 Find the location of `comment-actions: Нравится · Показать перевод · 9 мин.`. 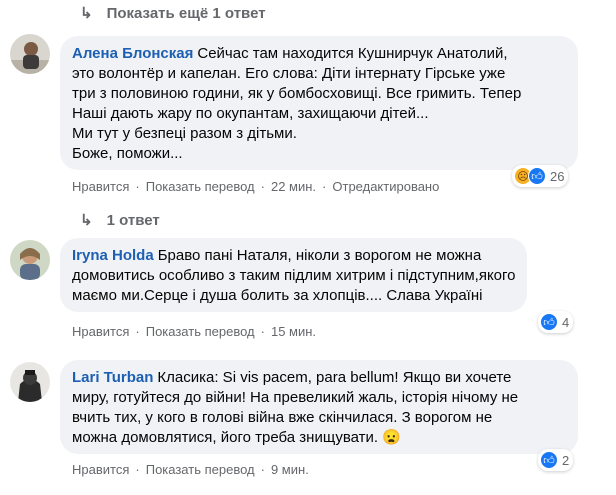

comment-actions: Нравится · Показать перевод · 9 мин. is located at coordinates (190, 469).